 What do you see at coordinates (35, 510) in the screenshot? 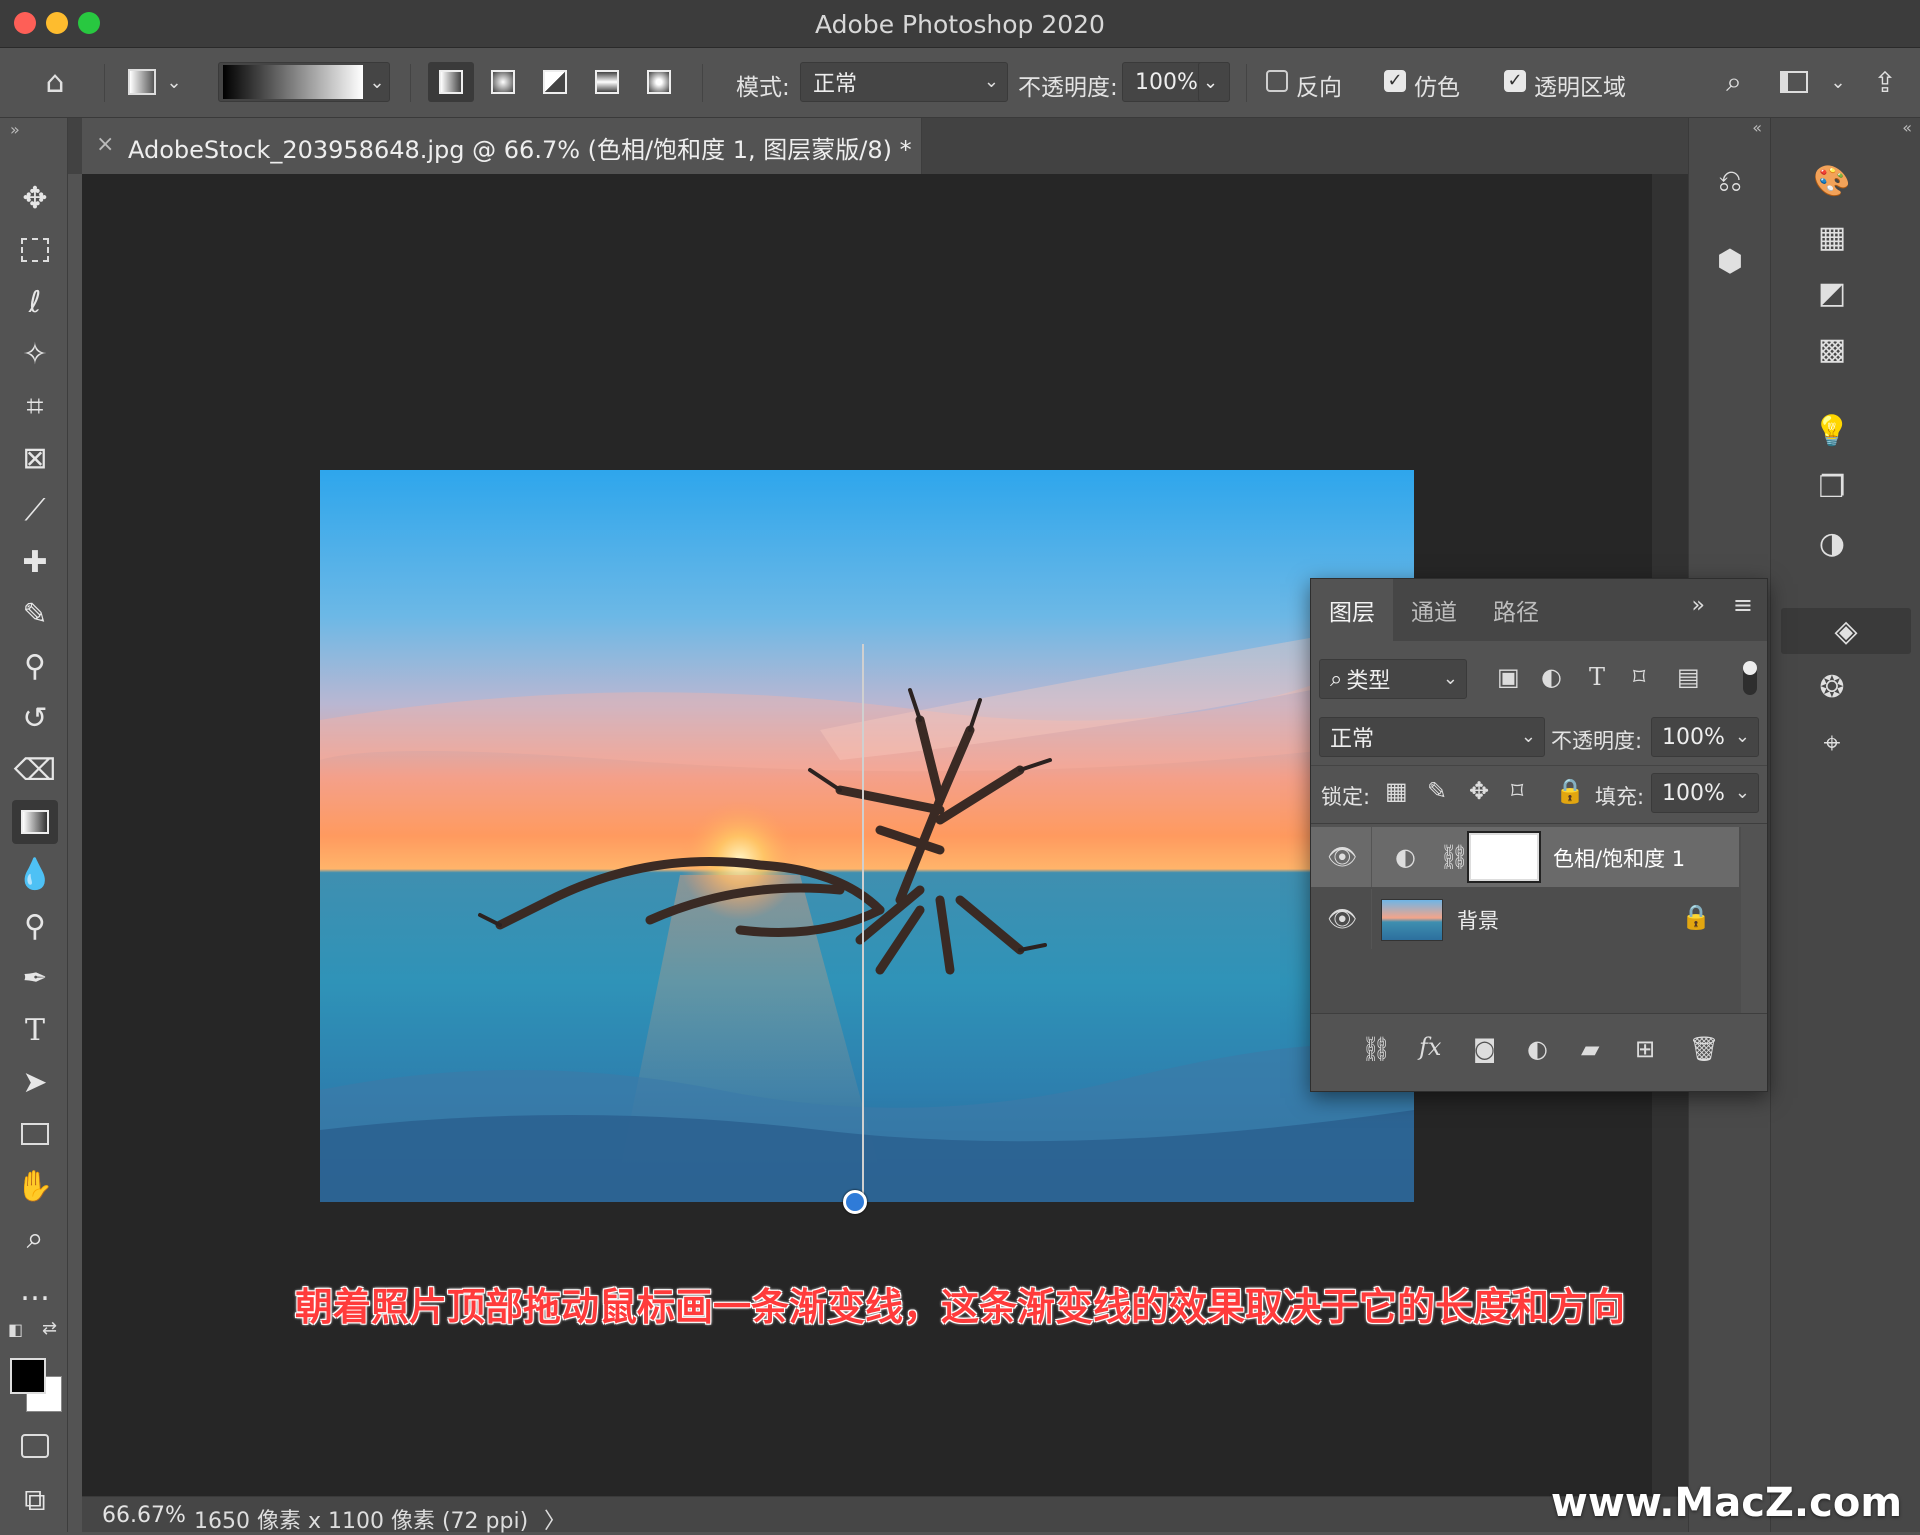
I see `eyedropper-tool-icon: ⟋` at bounding box center [35, 510].